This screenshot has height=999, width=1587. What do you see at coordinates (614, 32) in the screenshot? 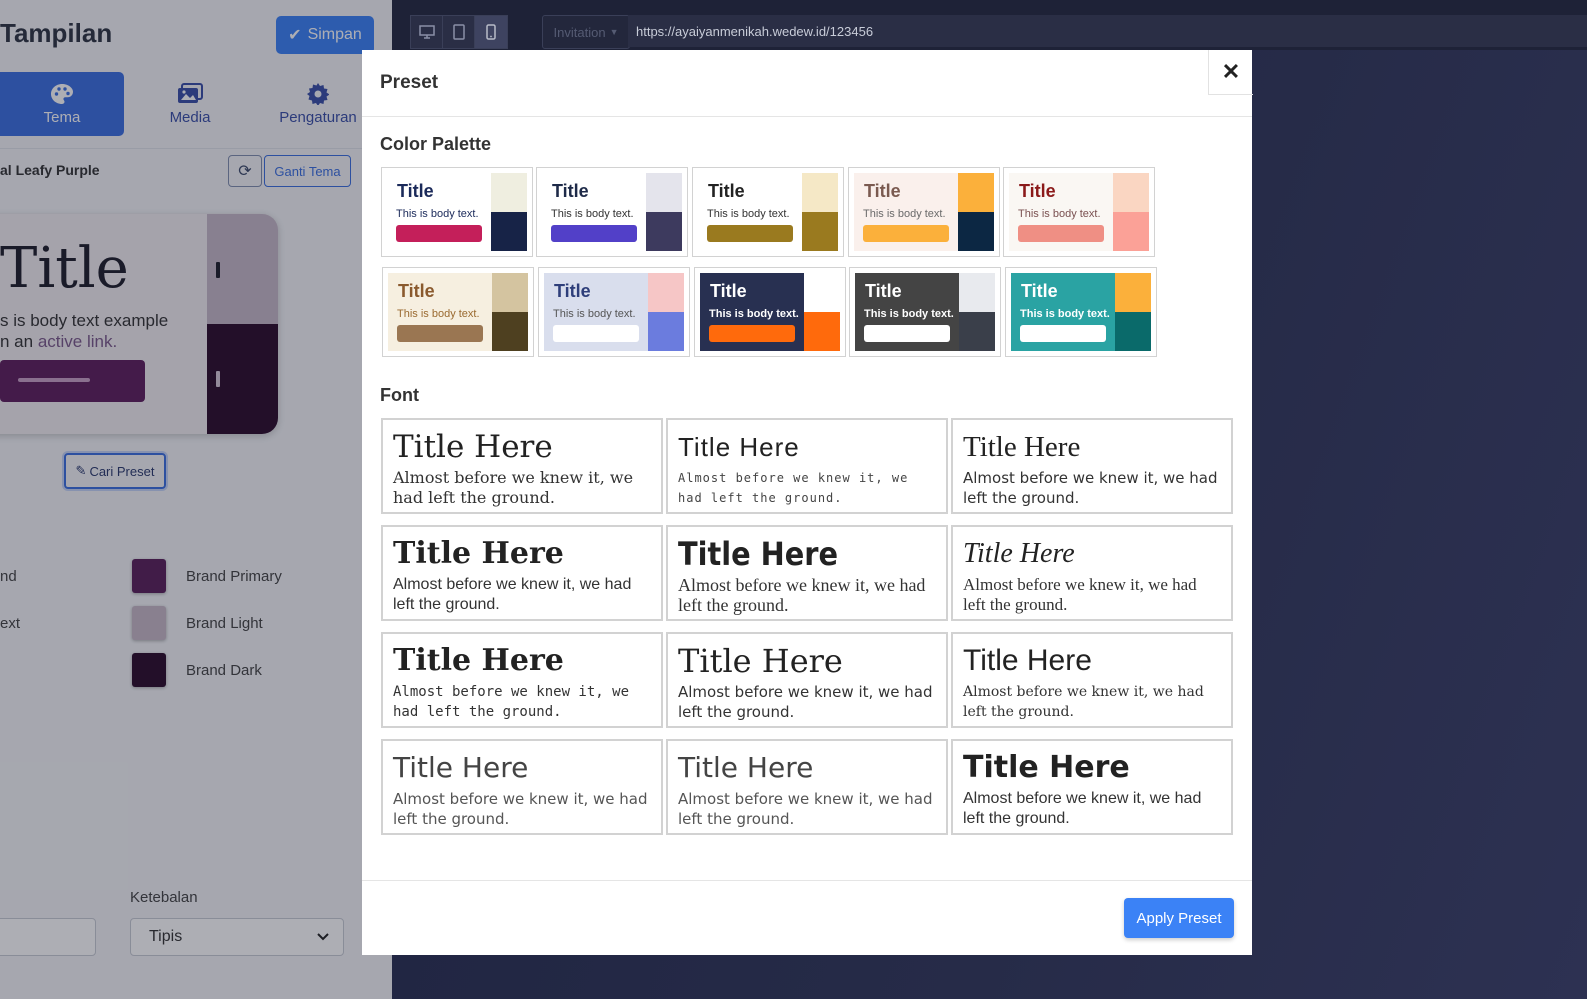
I see `caret-down-icon: ▼` at bounding box center [614, 32].